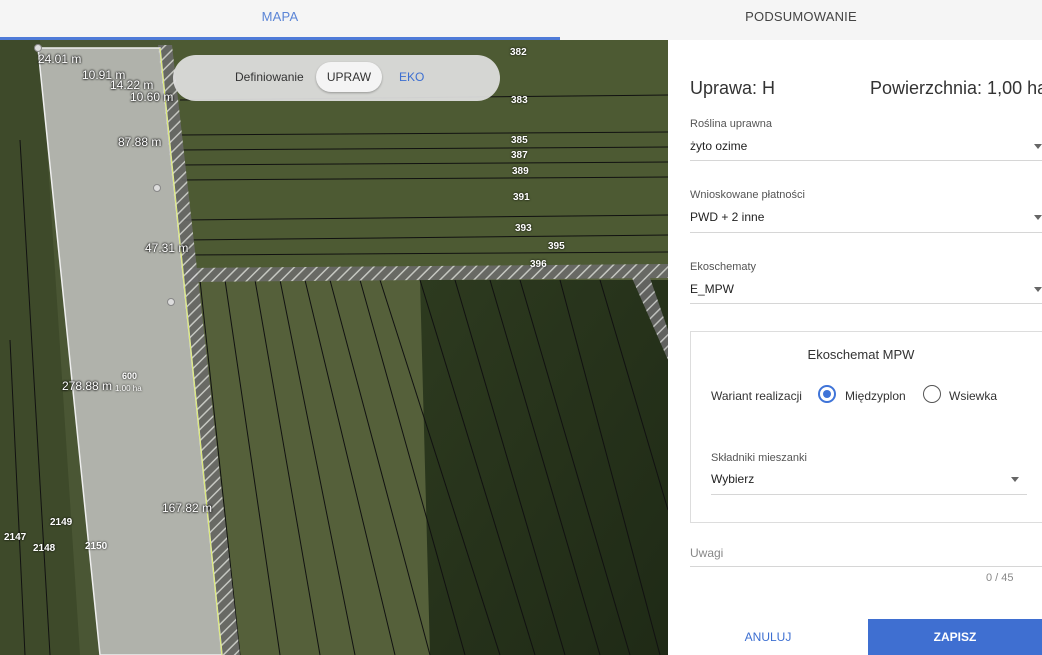 The image size is (1042, 655). I want to click on parcel-number: 382, so click(518, 52).